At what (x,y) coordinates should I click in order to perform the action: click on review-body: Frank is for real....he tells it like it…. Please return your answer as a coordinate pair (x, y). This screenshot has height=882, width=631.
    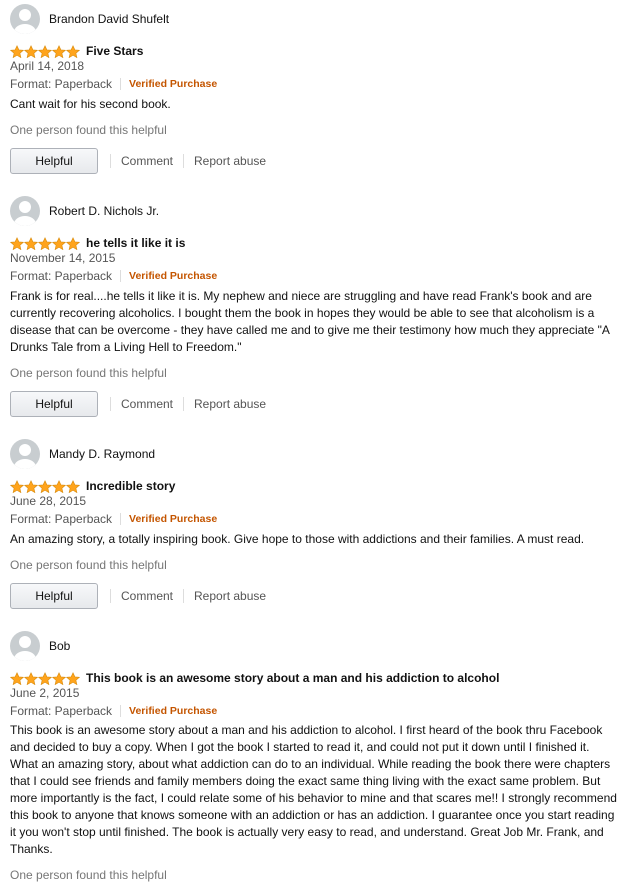
    Looking at the image, I should click on (310, 321).